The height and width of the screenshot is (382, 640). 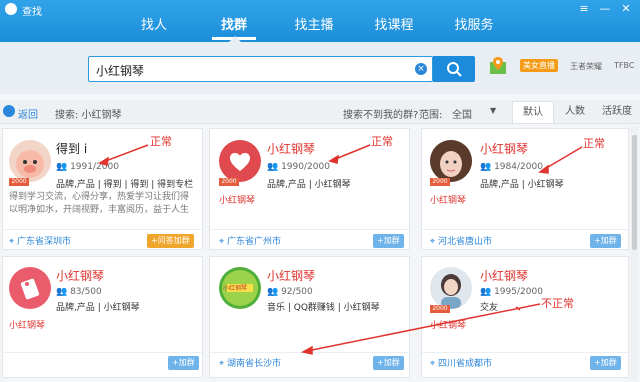 What do you see at coordinates (557, 303) in the screenshot?
I see `annotation-abnormal: 不正常` at bounding box center [557, 303].